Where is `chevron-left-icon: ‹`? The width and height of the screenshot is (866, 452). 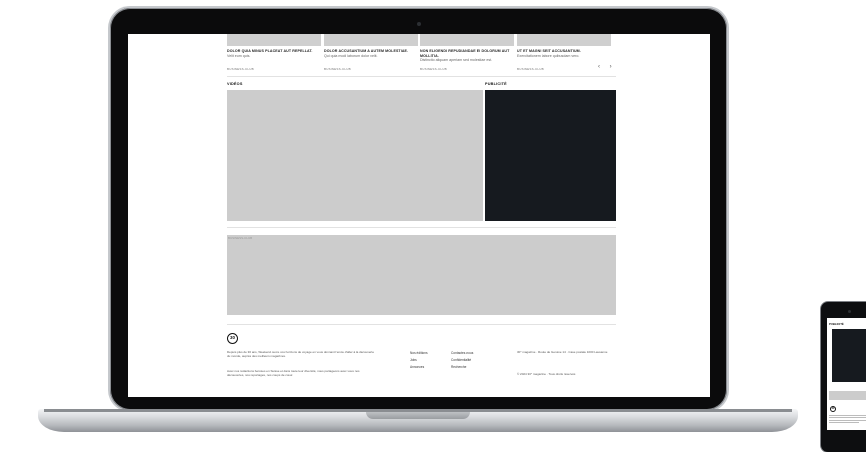
chevron-left-icon: ‹ is located at coordinates (601, 67).